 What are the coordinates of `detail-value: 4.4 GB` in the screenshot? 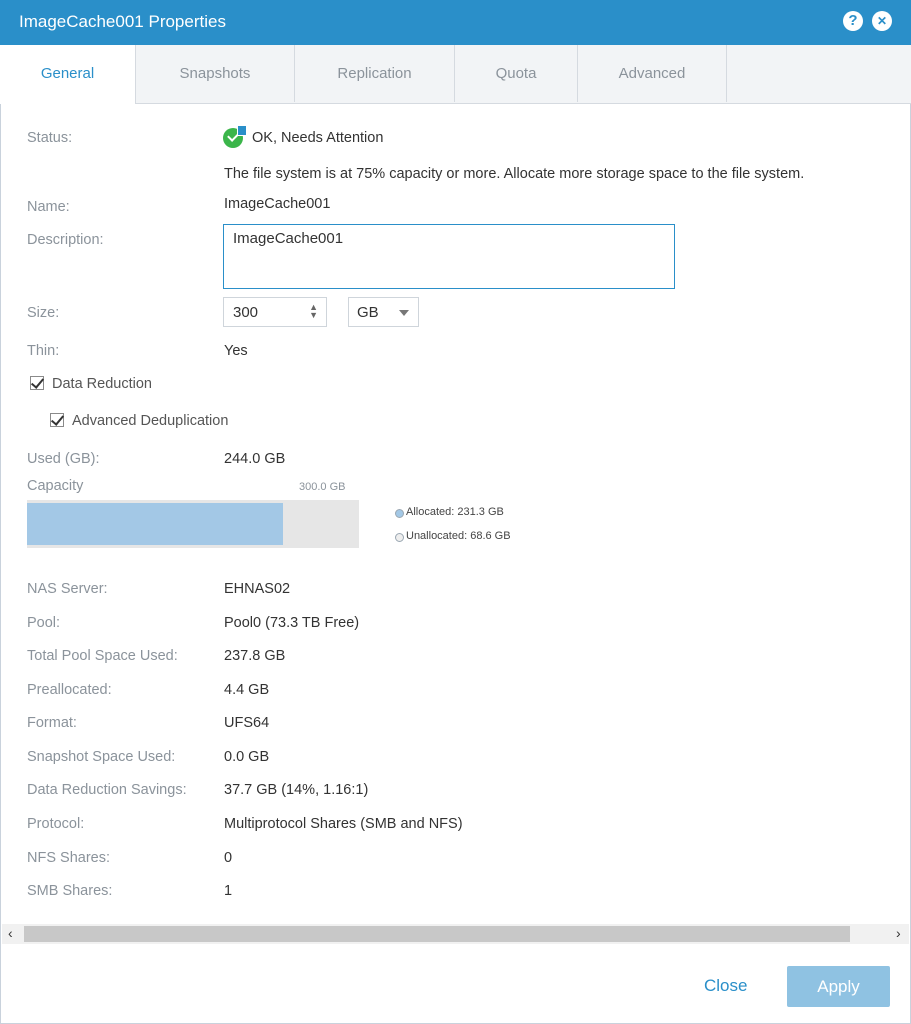 It's located at (247, 690).